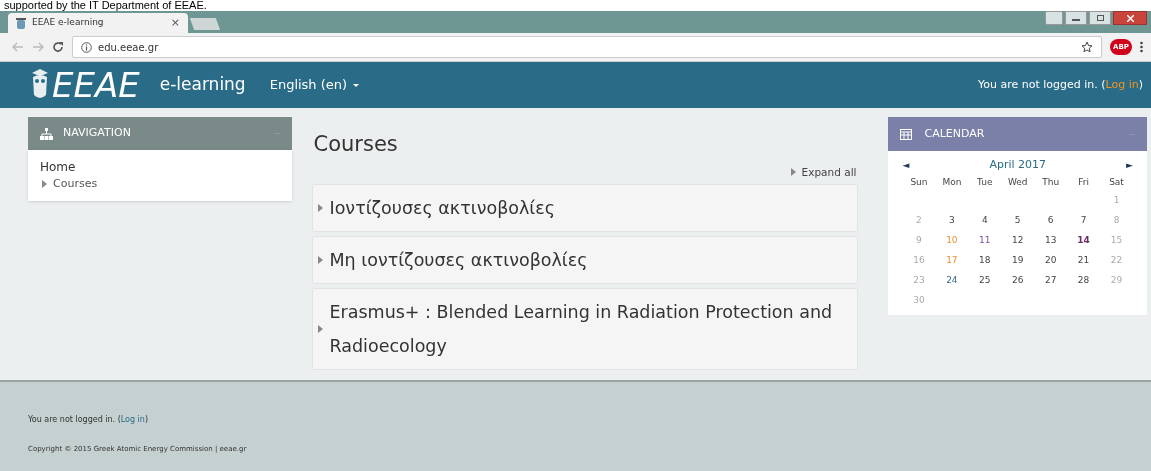  I want to click on calendar-day: 28, so click(1084, 280).